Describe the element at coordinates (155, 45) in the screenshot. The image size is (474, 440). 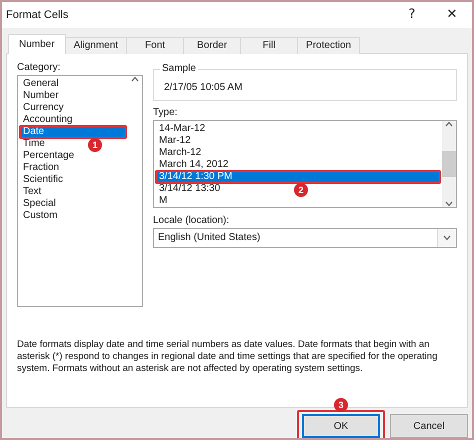
I see `tab: Font` at that location.